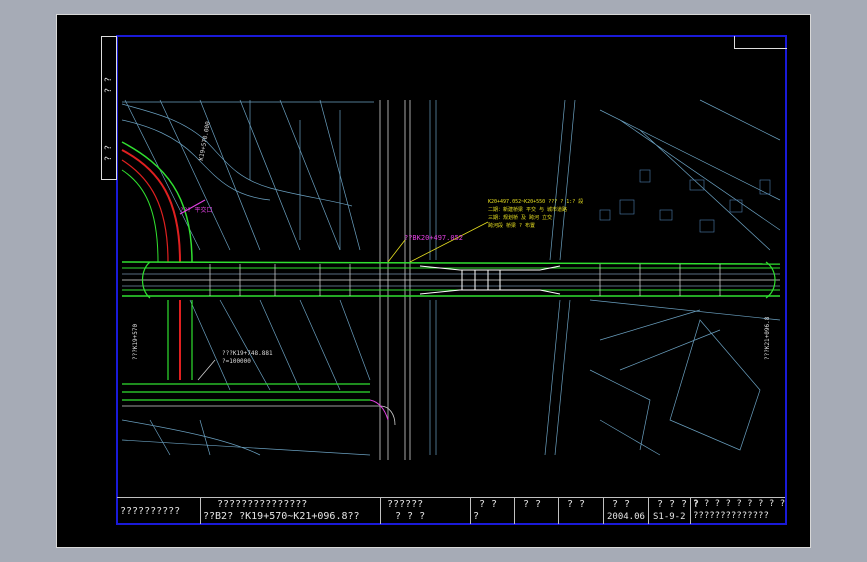 The image size is (867, 562). Describe the element at coordinates (247, 353) in the screenshot. I see `station-label-mid: ???K19+748.881` at that location.